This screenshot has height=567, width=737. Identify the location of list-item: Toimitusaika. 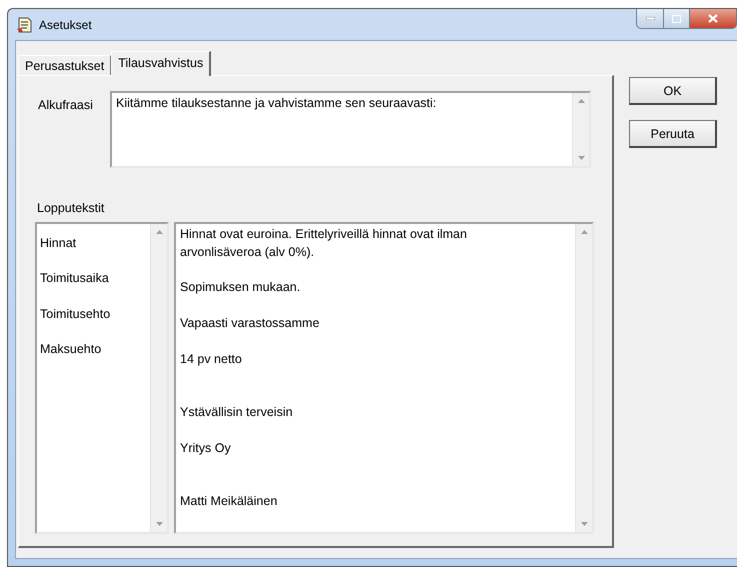
(93, 279).